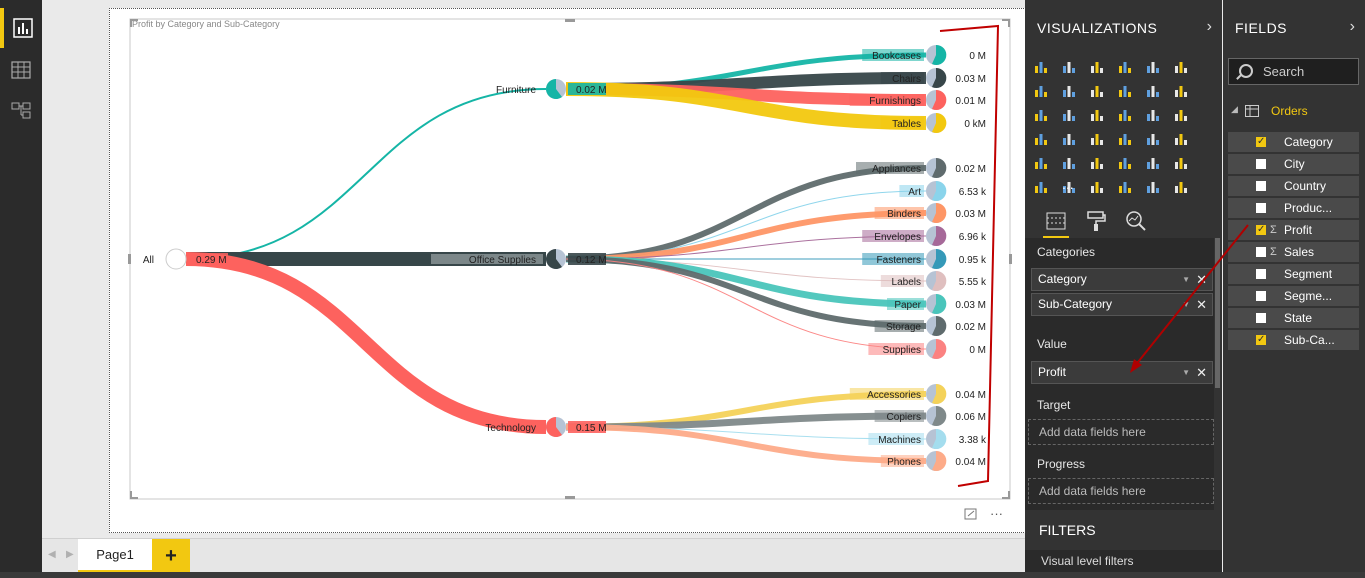  Describe the element at coordinates (933, 77) in the screenshot. I see `tree-node-subcategory: Chairs 0.03 M` at that location.